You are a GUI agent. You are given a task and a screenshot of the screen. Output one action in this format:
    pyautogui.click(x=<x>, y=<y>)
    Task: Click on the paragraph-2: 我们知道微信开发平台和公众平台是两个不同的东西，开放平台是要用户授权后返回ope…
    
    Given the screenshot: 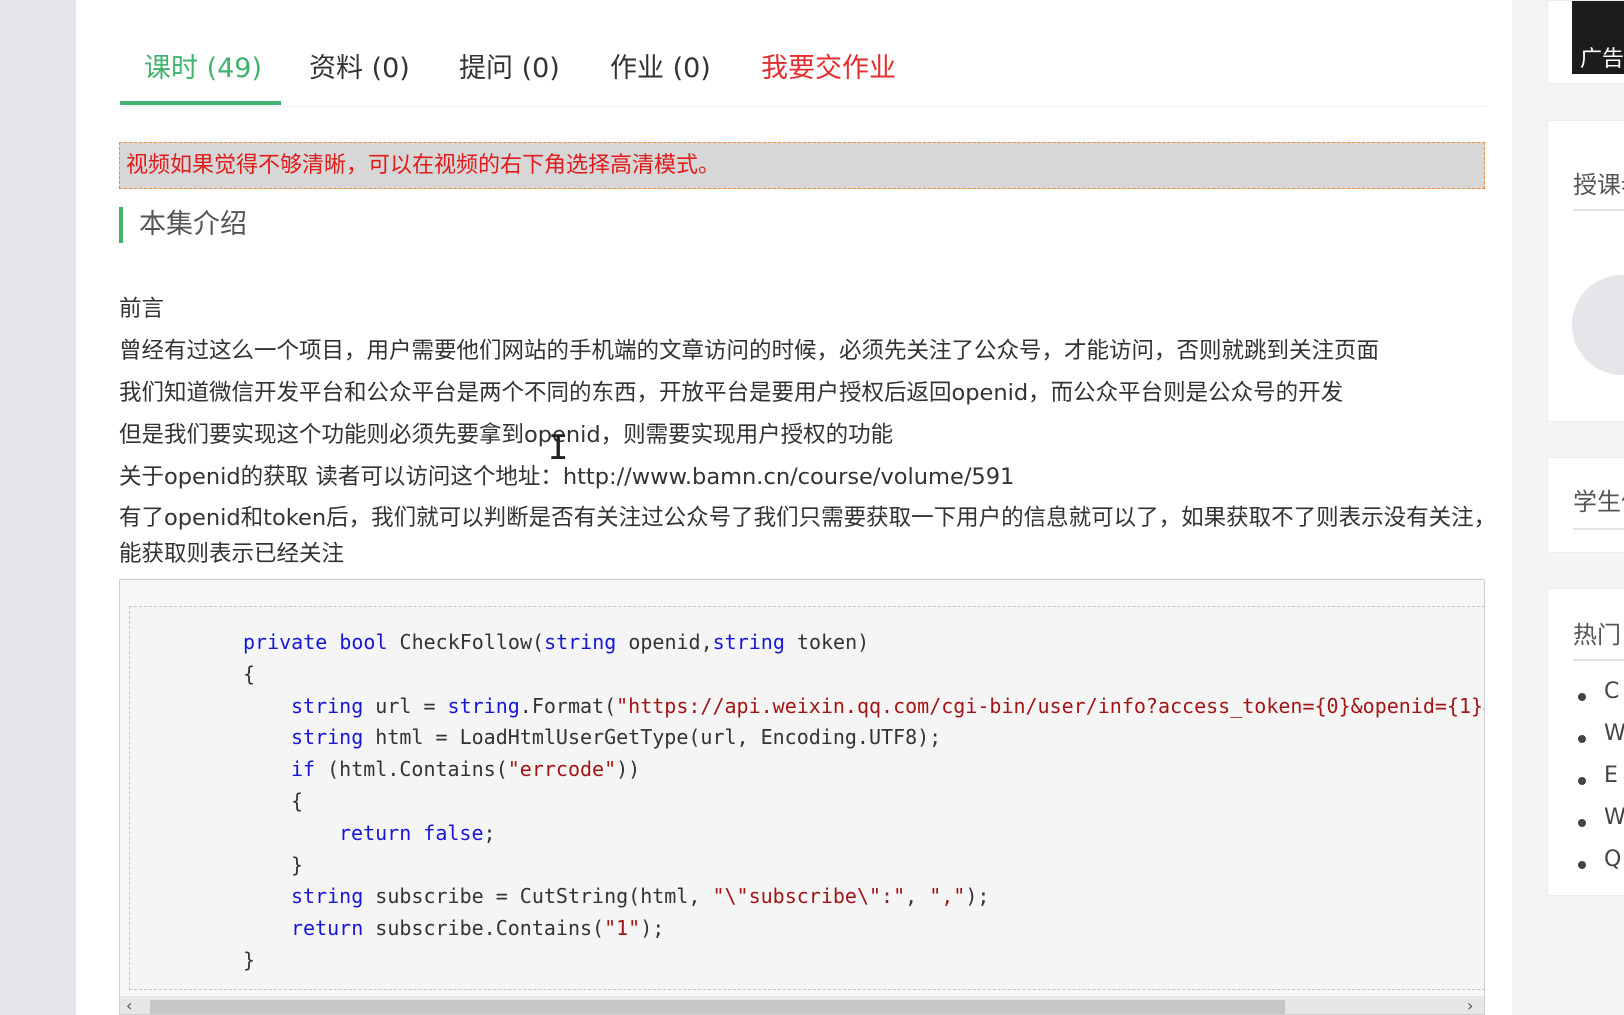 What is the action you would take?
    pyautogui.click(x=731, y=393)
    